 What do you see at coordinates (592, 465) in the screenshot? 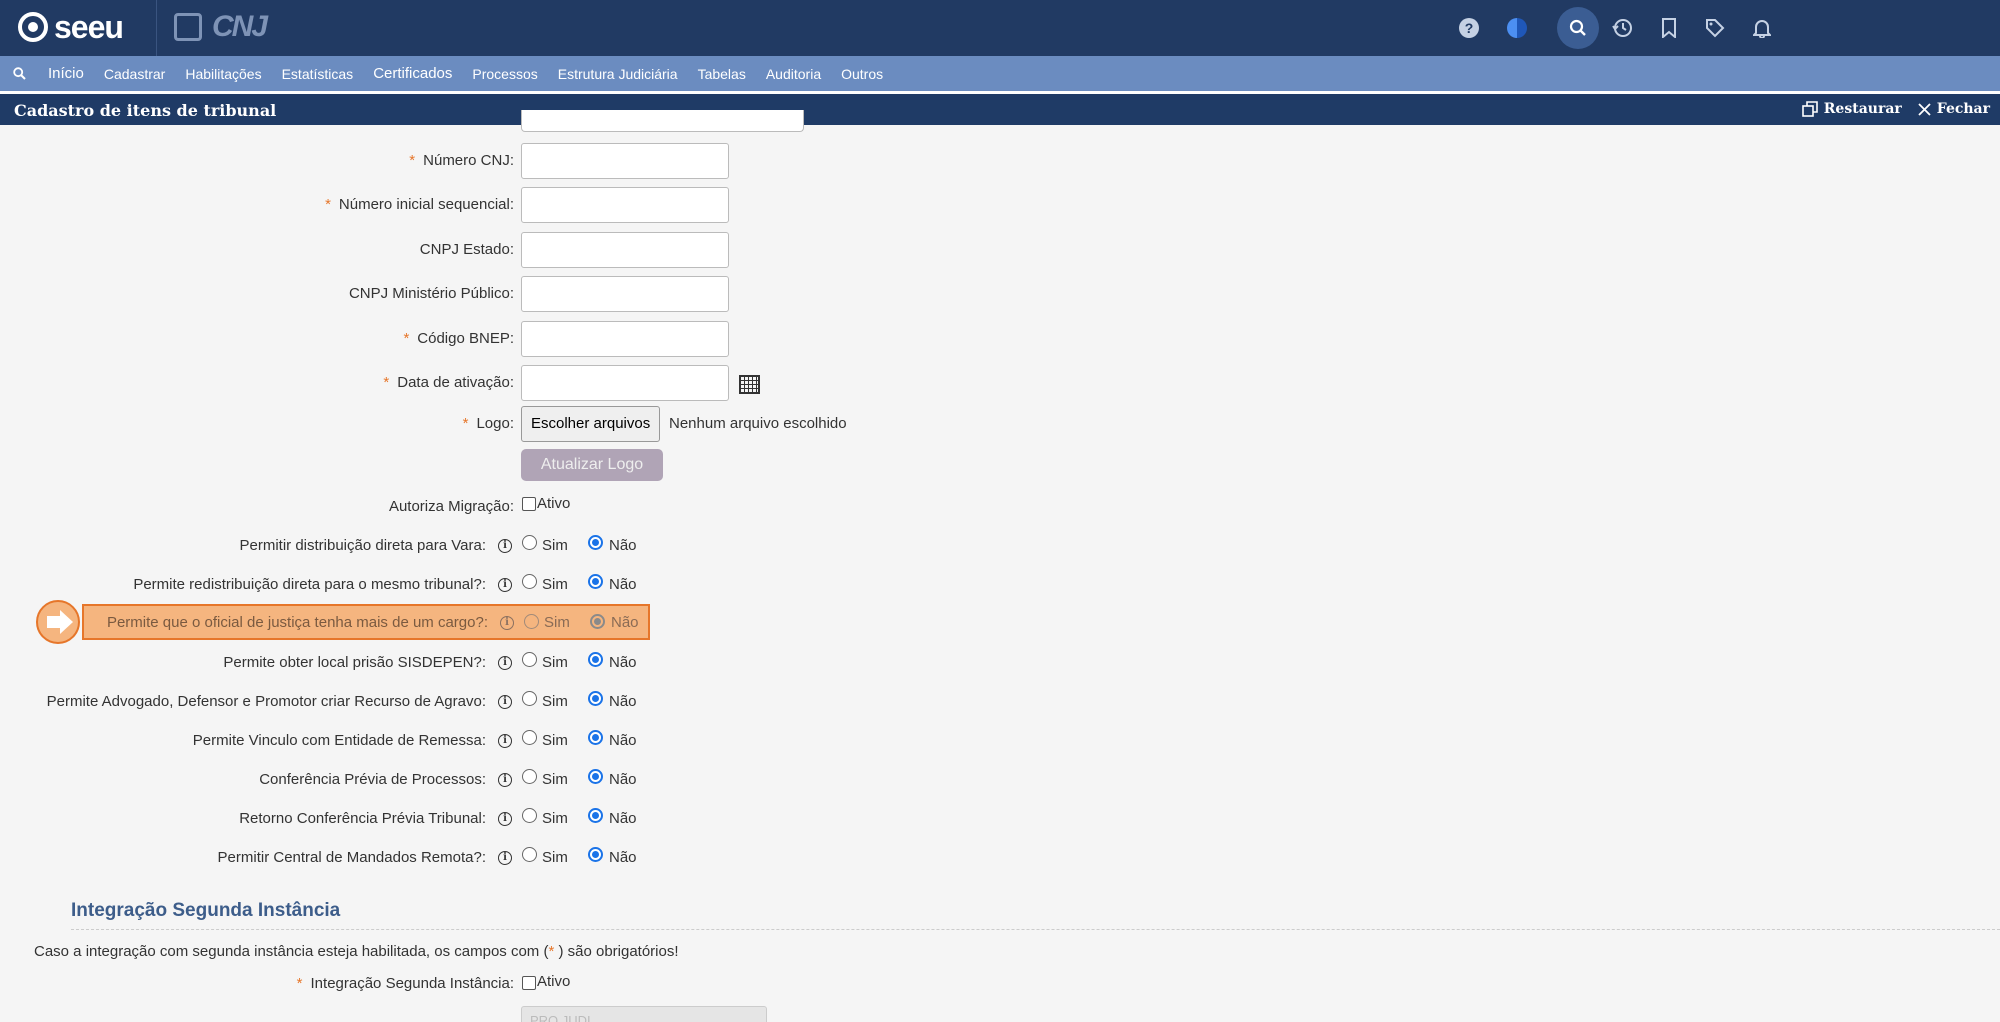
I see `update-logo-button: Atualizar Logo` at bounding box center [592, 465].